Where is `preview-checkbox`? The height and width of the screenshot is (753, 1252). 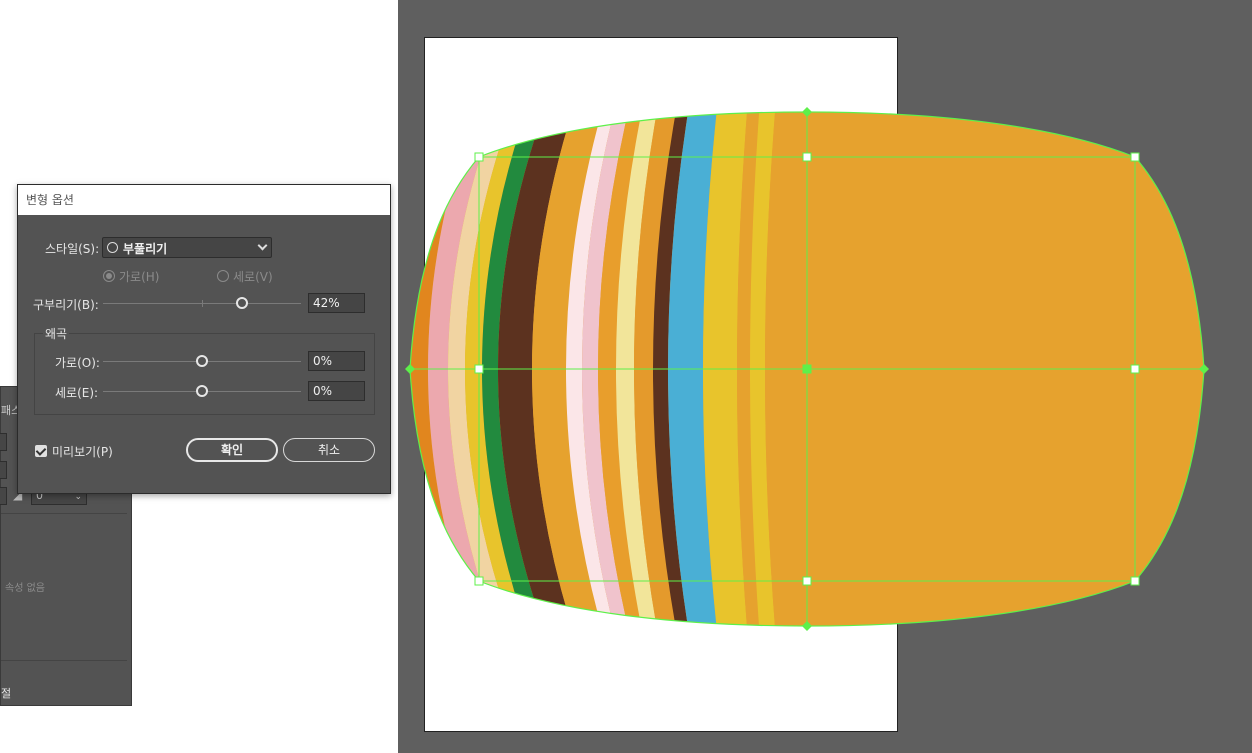
preview-checkbox is located at coordinates (41, 451).